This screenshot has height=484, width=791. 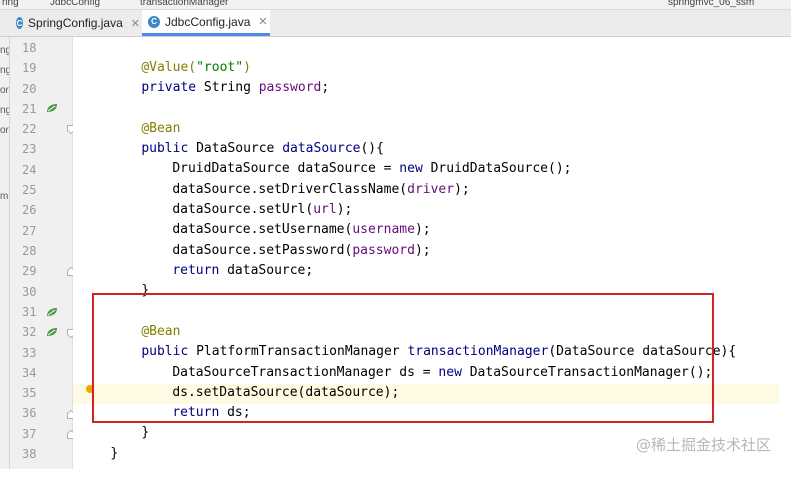 I want to click on code-text: String, so click(x=227, y=87).